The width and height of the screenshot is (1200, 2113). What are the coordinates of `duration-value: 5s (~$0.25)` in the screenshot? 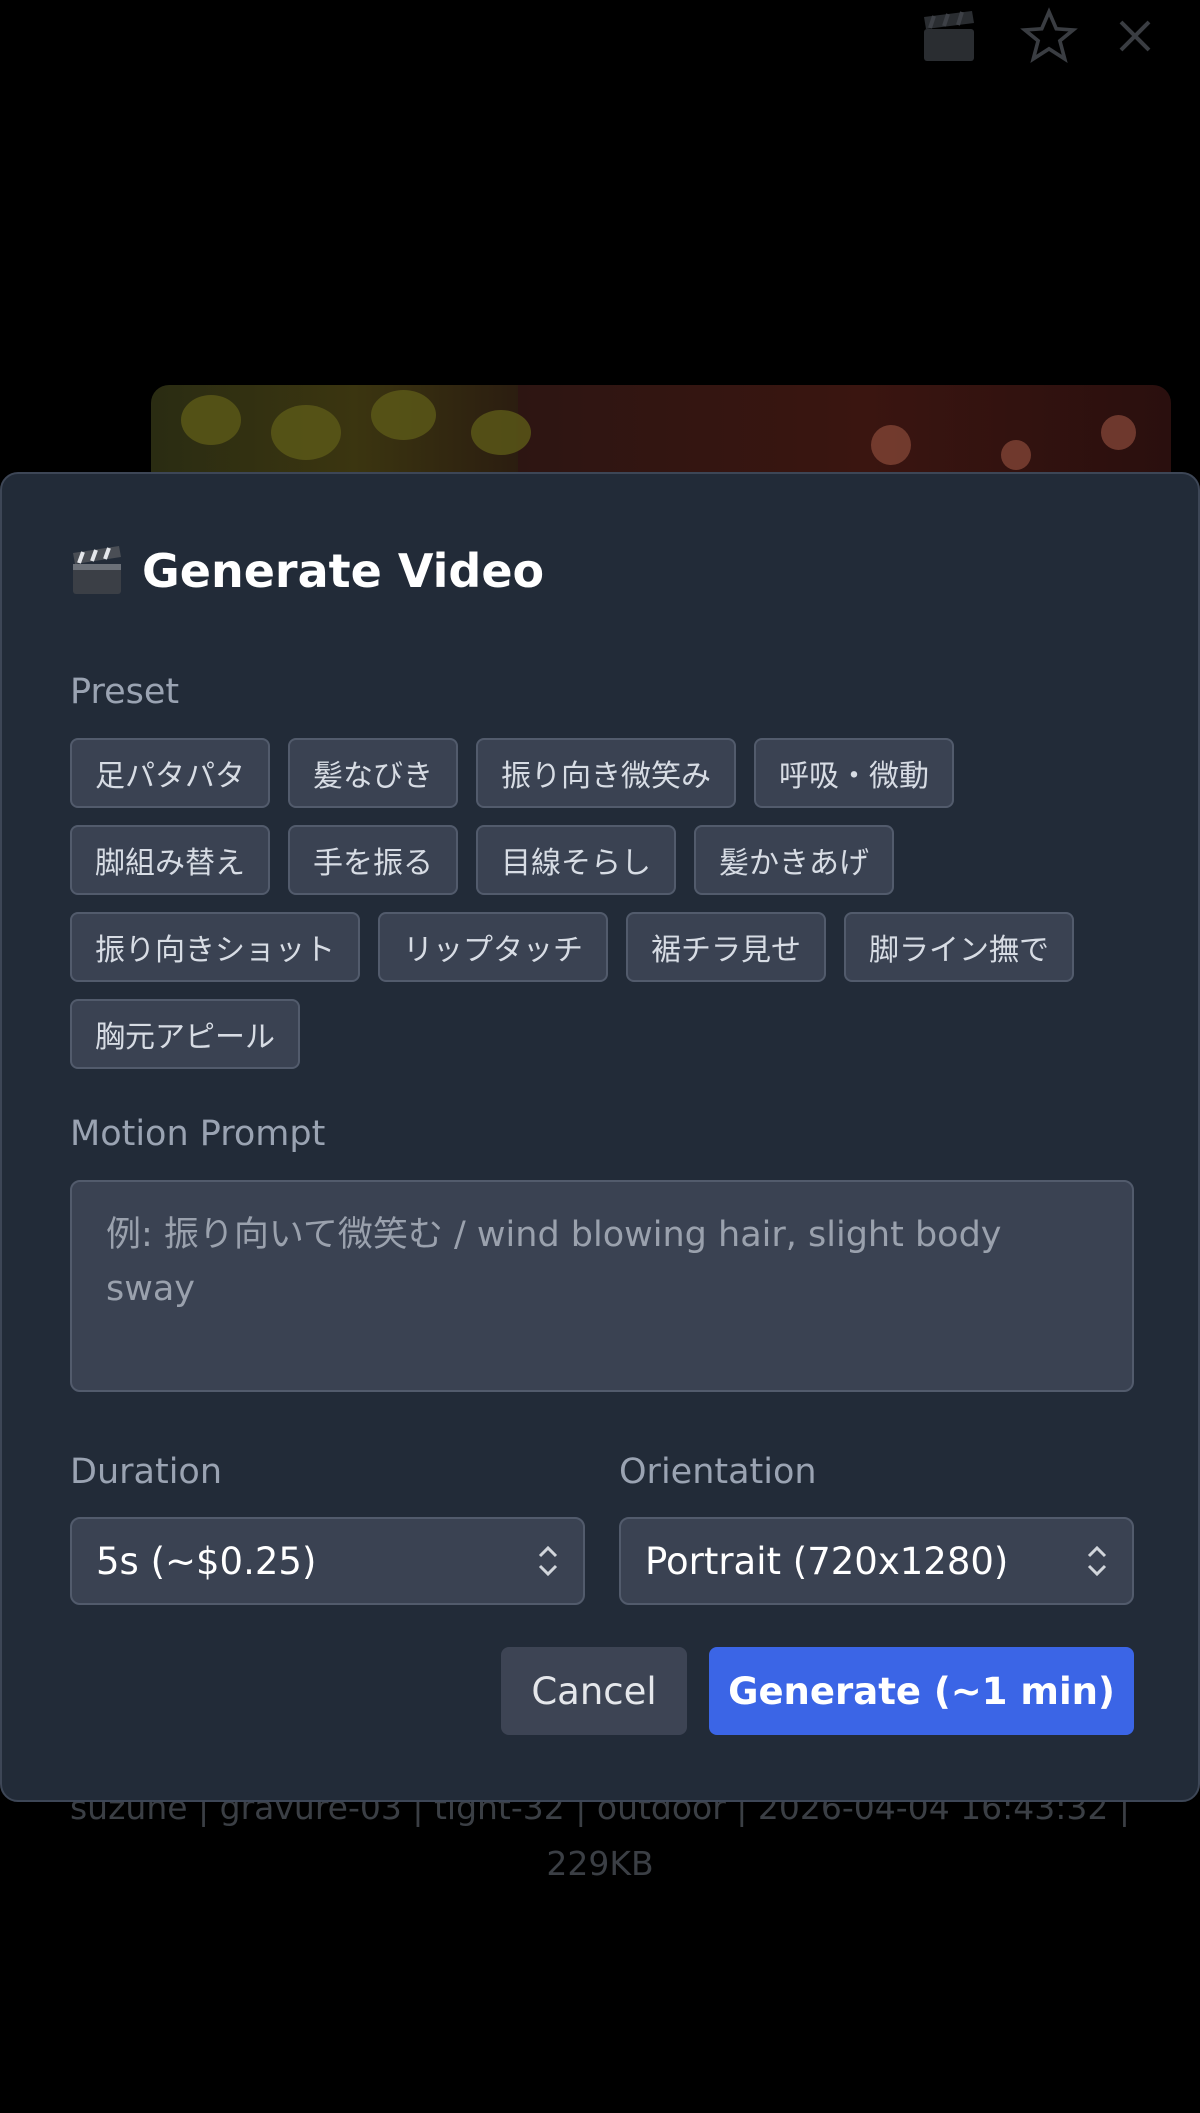 It's located at (206, 1561).